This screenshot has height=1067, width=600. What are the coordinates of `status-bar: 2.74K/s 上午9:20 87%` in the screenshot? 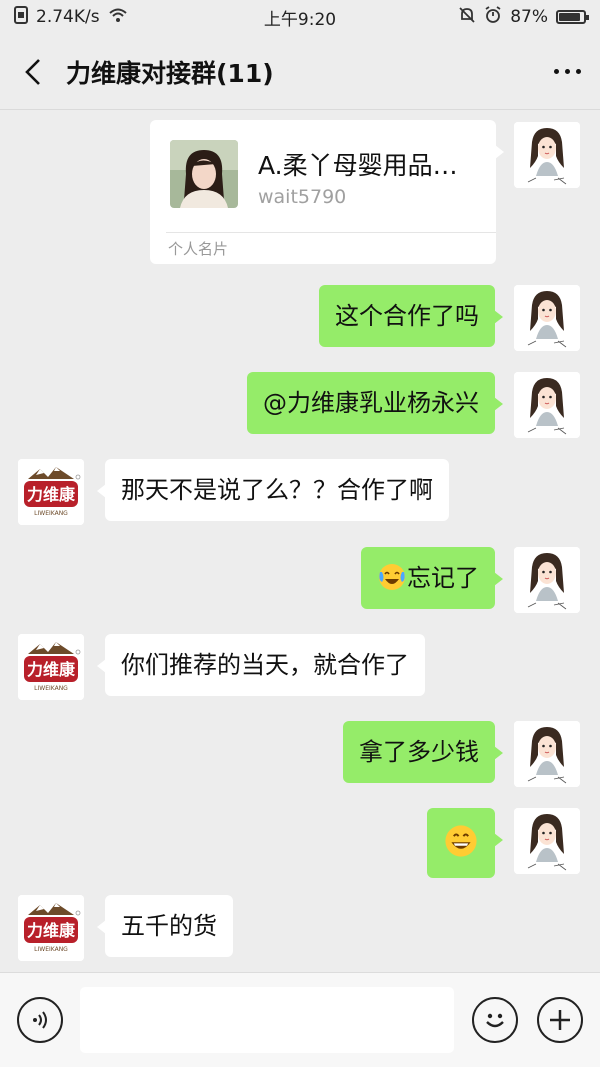 It's located at (300, 17).